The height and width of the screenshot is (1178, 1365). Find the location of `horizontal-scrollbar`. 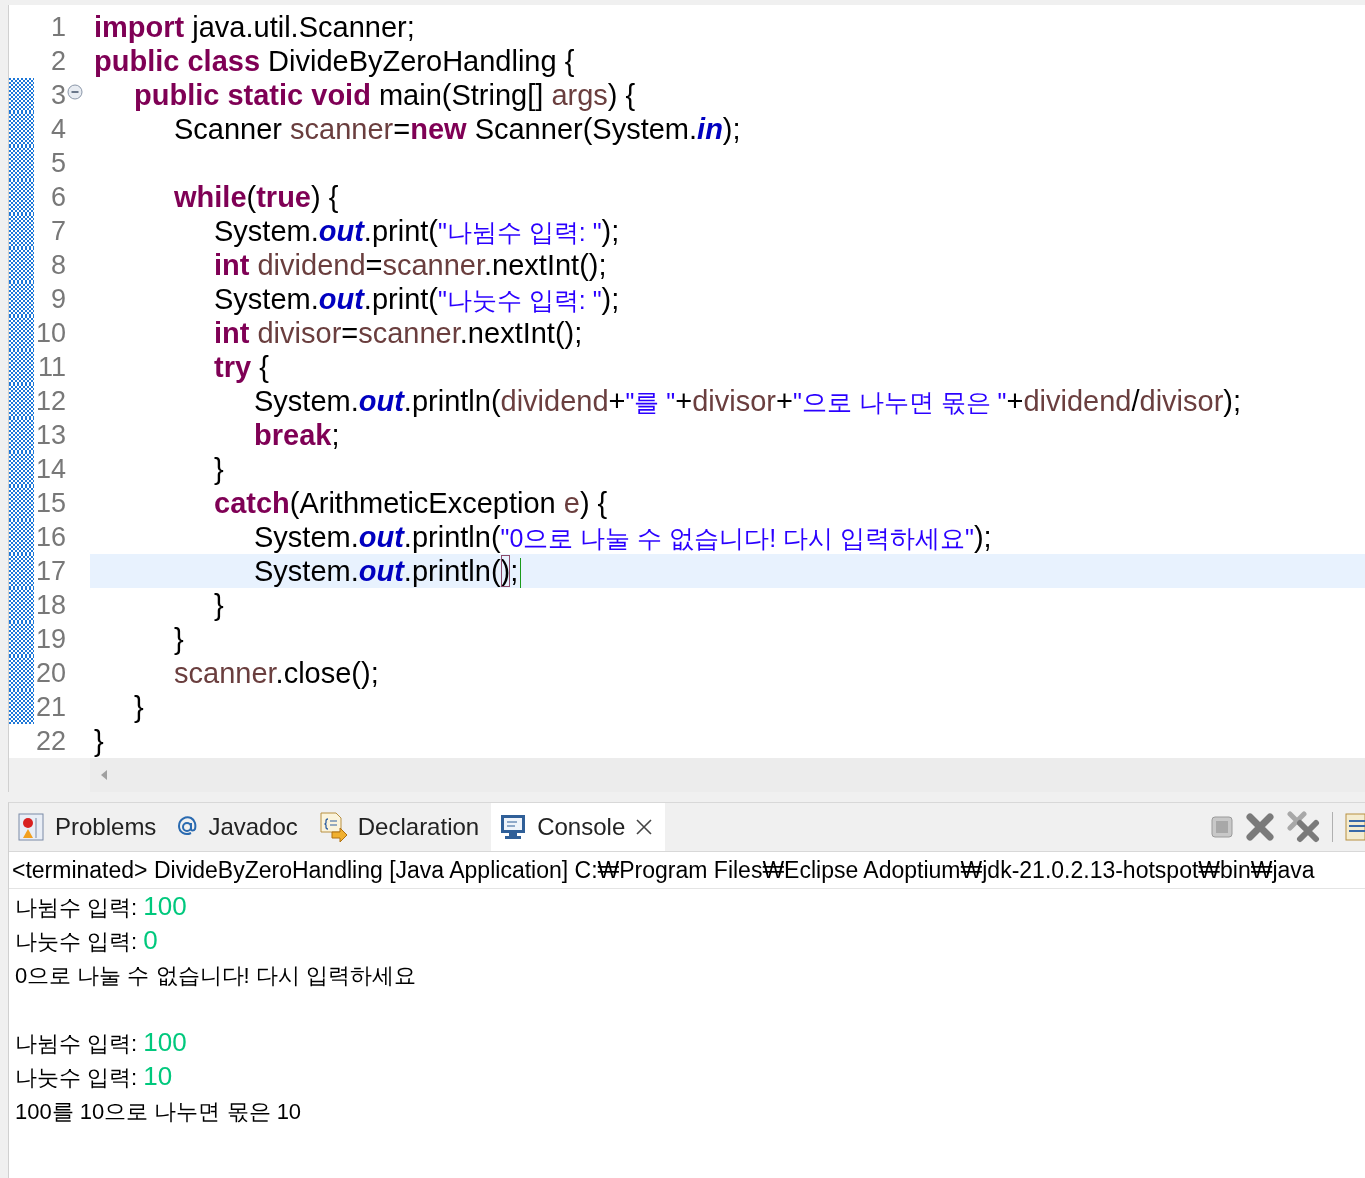

horizontal-scrollbar is located at coordinates (727, 775).